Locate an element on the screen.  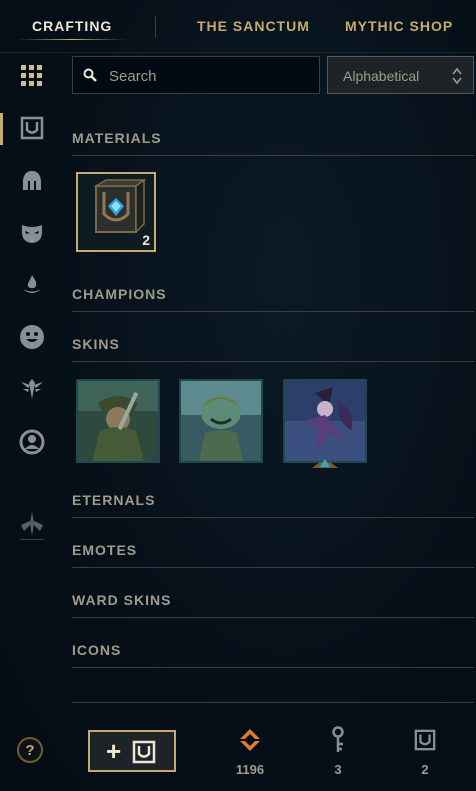
sidebar-item-skins is located at coordinates (32, 233).